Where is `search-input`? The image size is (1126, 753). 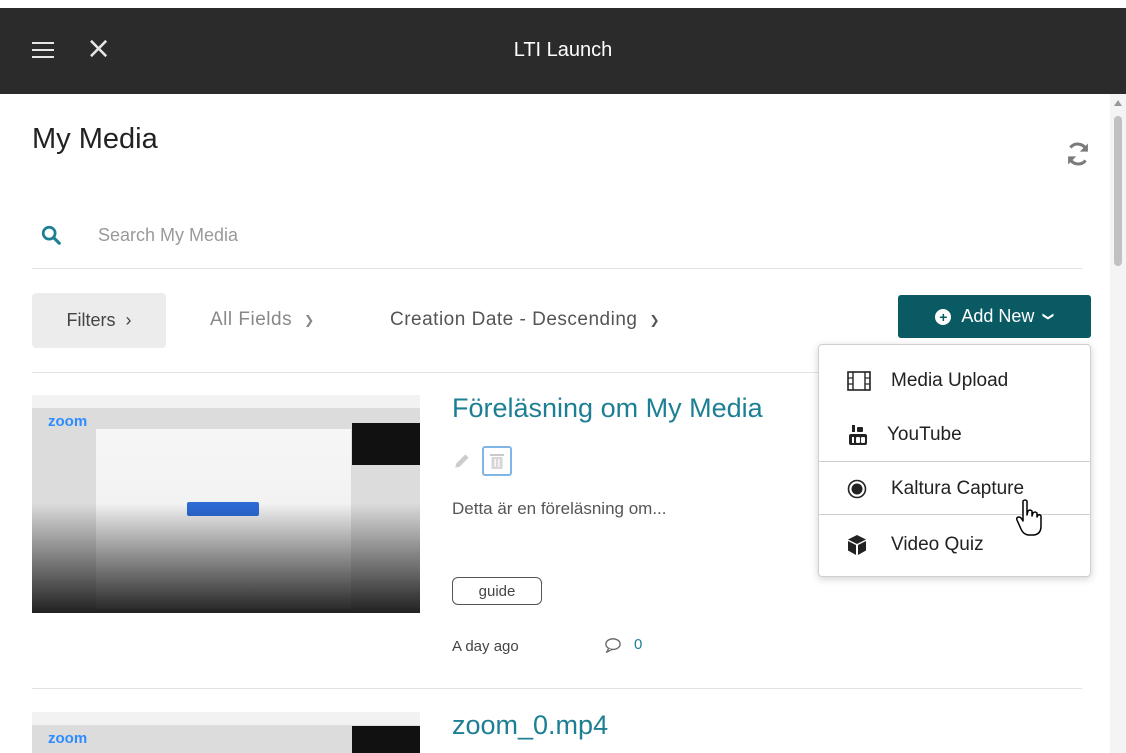
search-input is located at coordinates (398, 235).